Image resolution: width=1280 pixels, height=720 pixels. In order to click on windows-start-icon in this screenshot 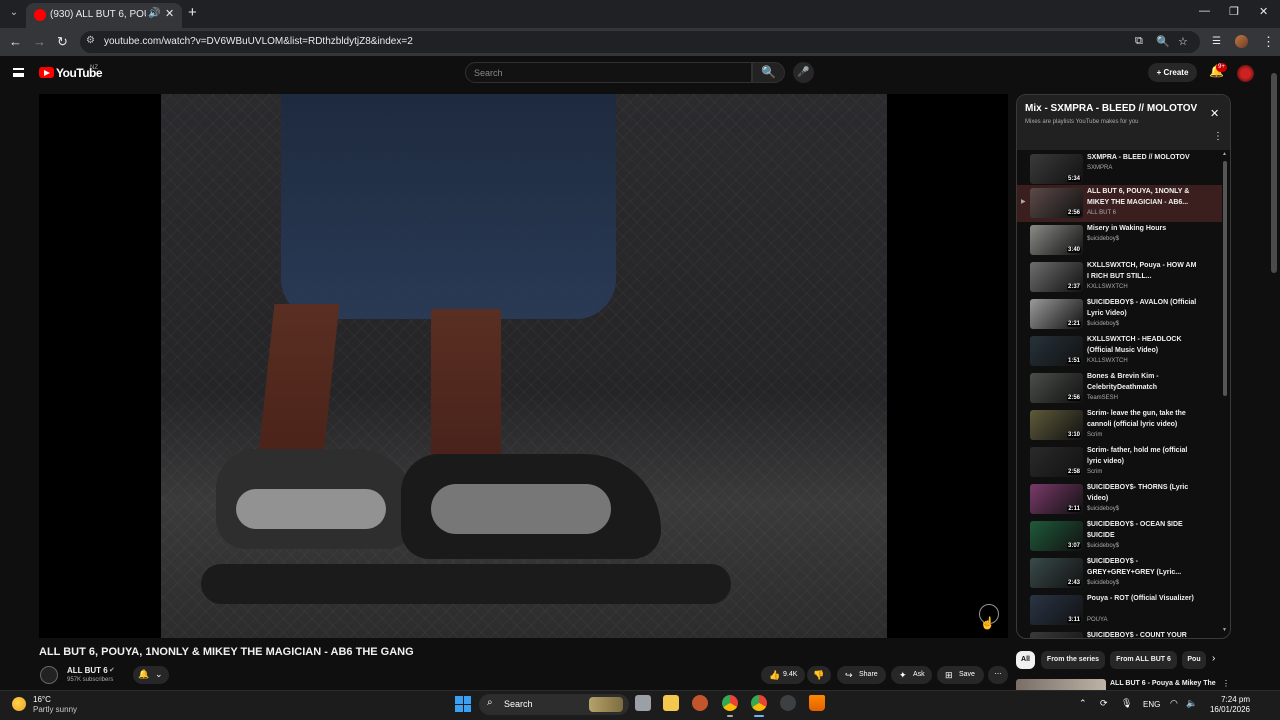, I will do `click(463, 704)`.